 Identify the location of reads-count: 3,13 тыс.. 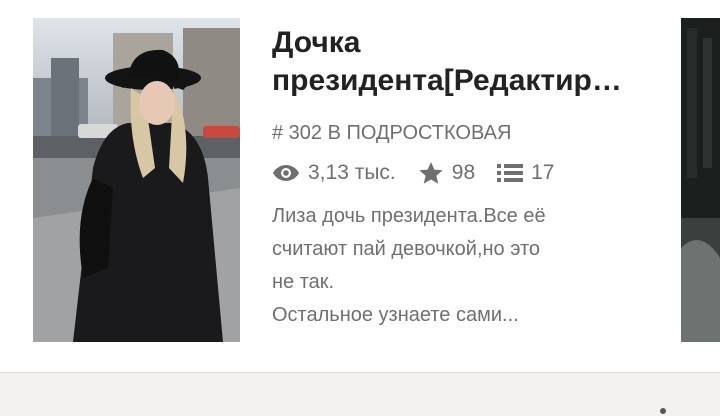
(352, 172).